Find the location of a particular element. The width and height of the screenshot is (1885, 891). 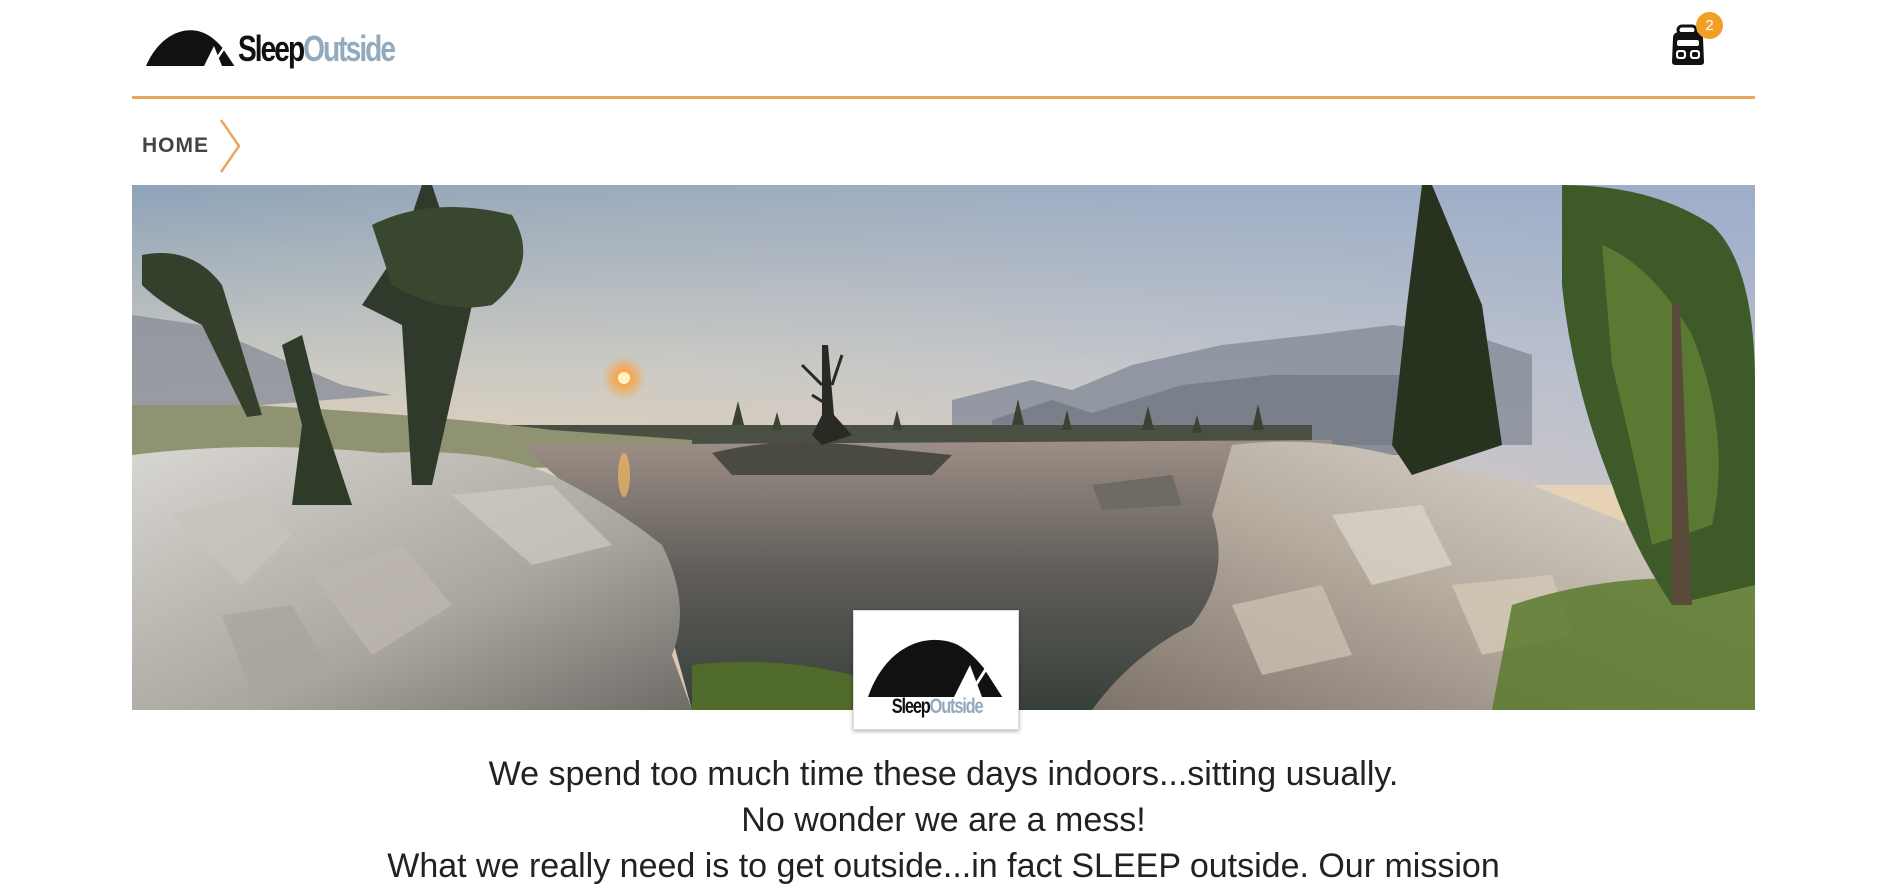

logo-wordmark: SleepOutside is located at coordinates (317, 48).